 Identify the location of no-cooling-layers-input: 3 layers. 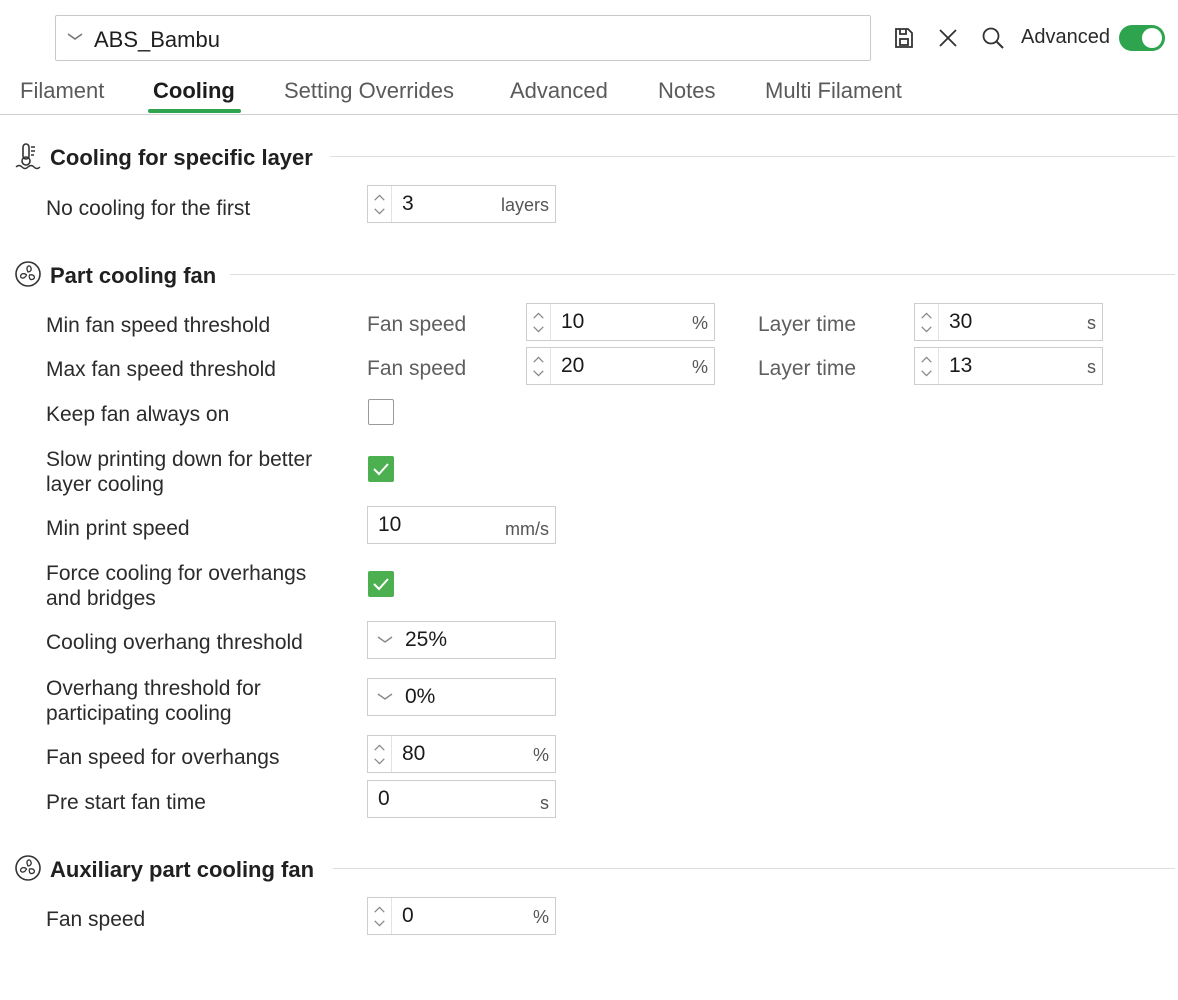
(461, 204).